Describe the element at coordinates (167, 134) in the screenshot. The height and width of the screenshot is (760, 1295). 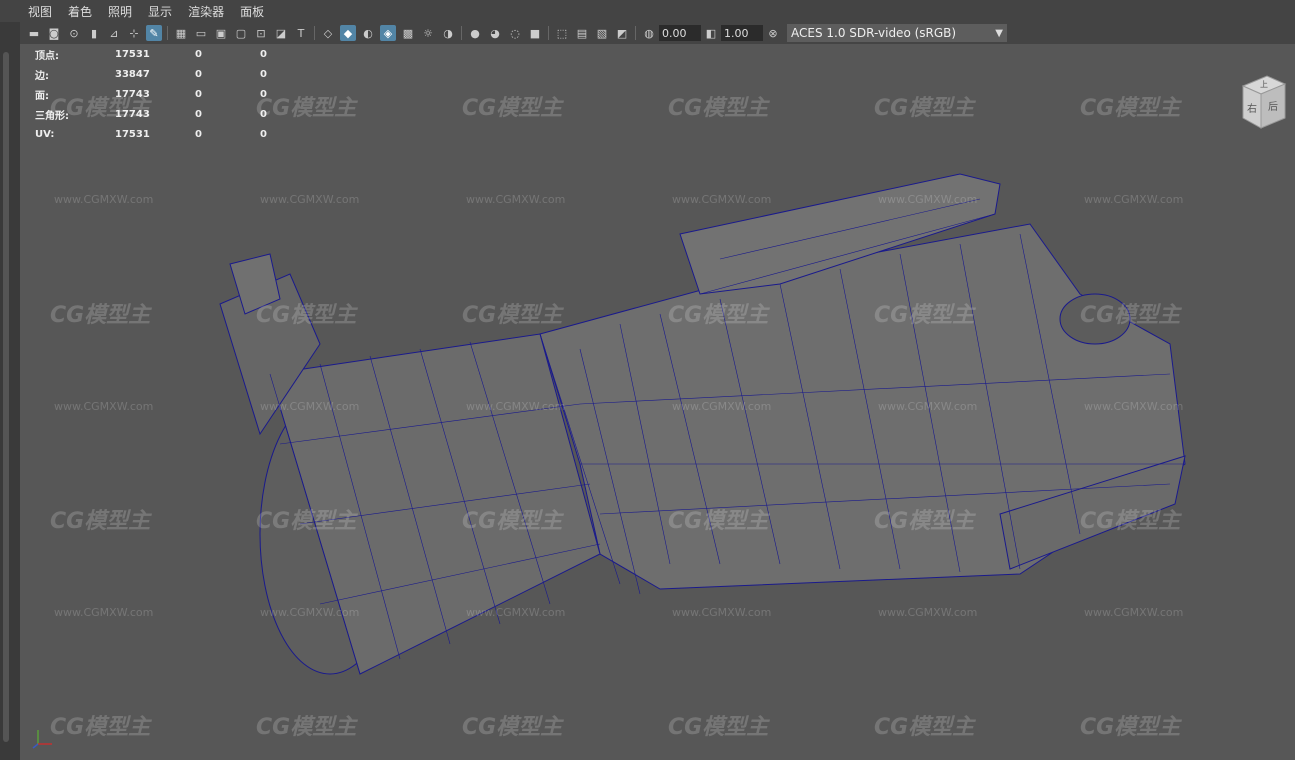
I see `hud-row: UV: 17531 0 0` at that location.